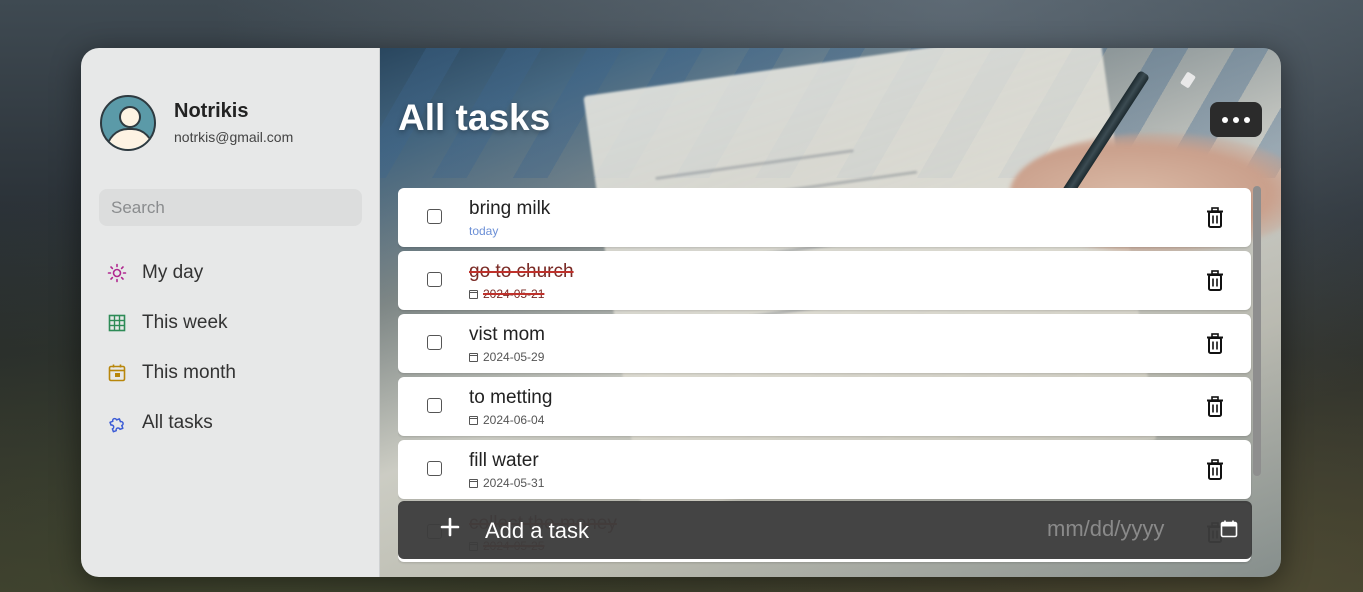 The height and width of the screenshot is (592, 1363). I want to click on task-item: bring milk today, so click(824, 217).